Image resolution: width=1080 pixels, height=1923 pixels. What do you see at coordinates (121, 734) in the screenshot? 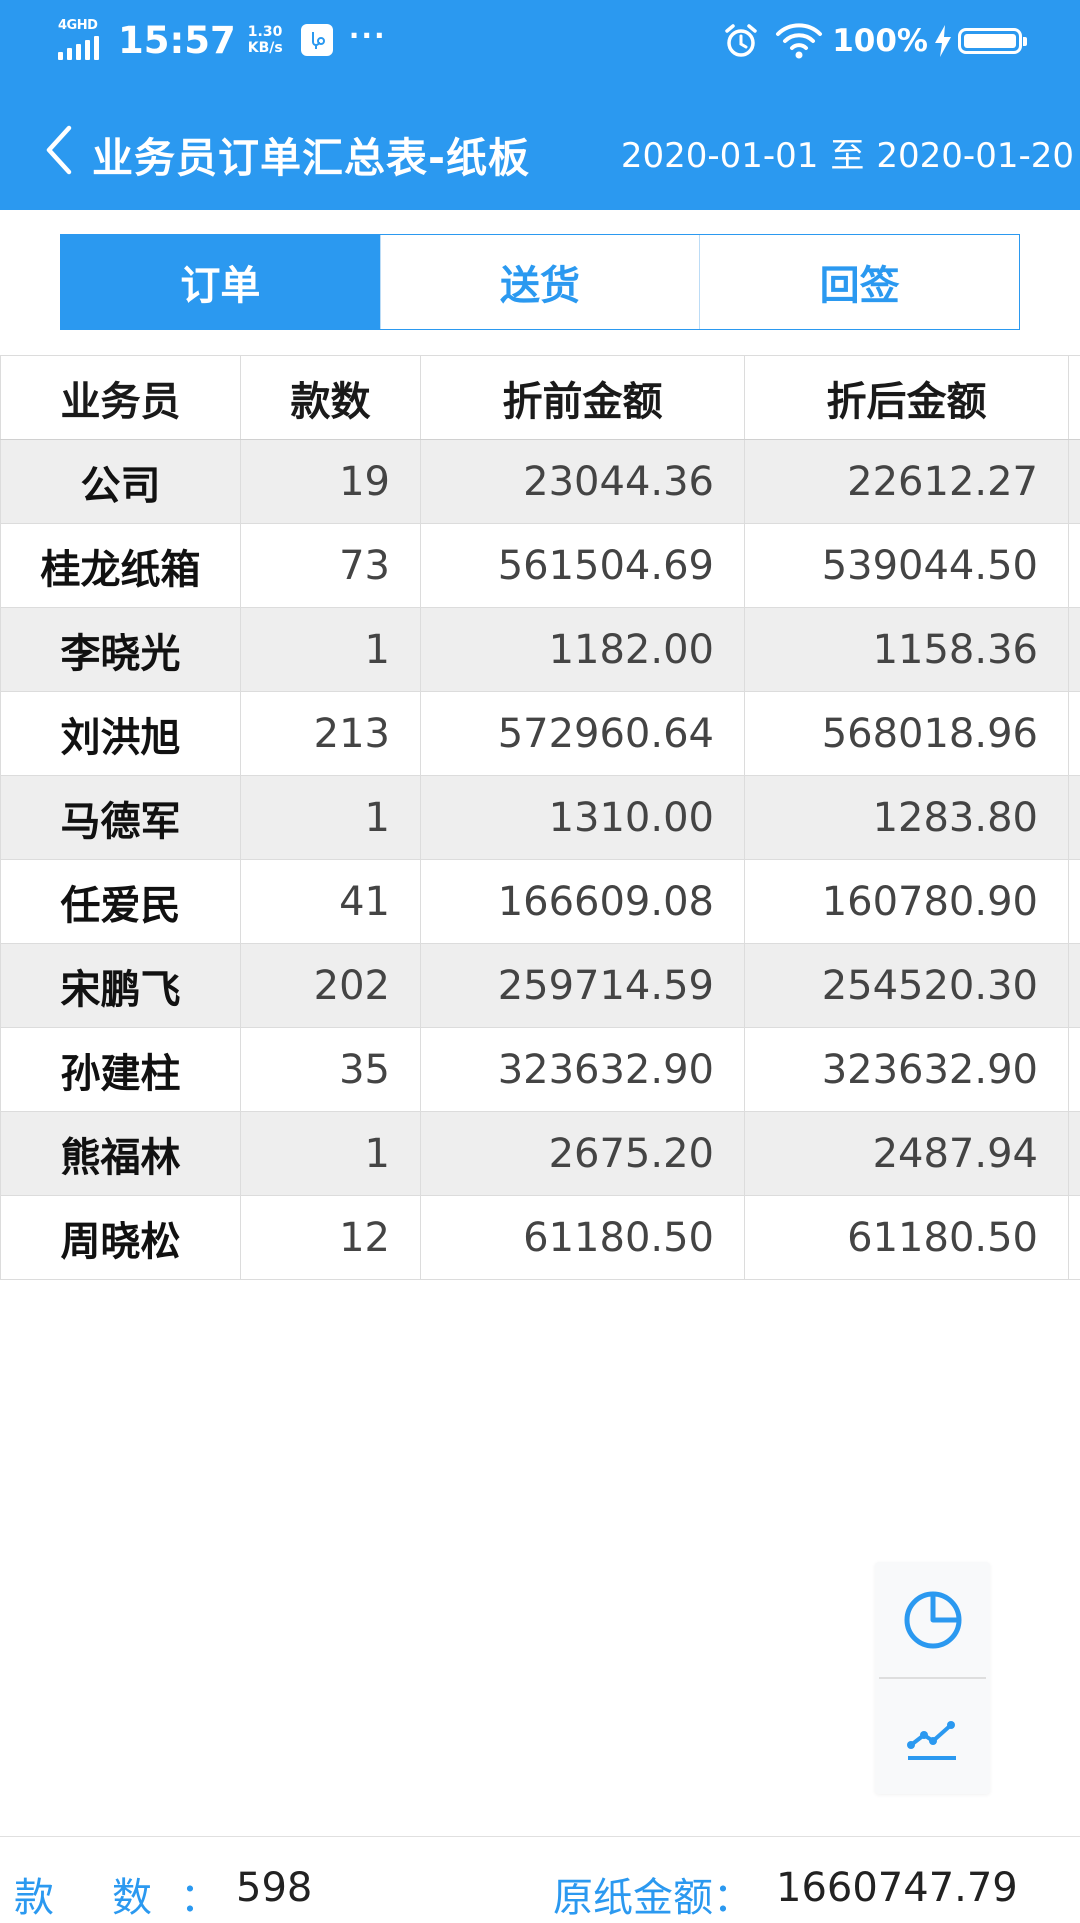
I see `cell-name: 刘洪旭` at bounding box center [121, 734].